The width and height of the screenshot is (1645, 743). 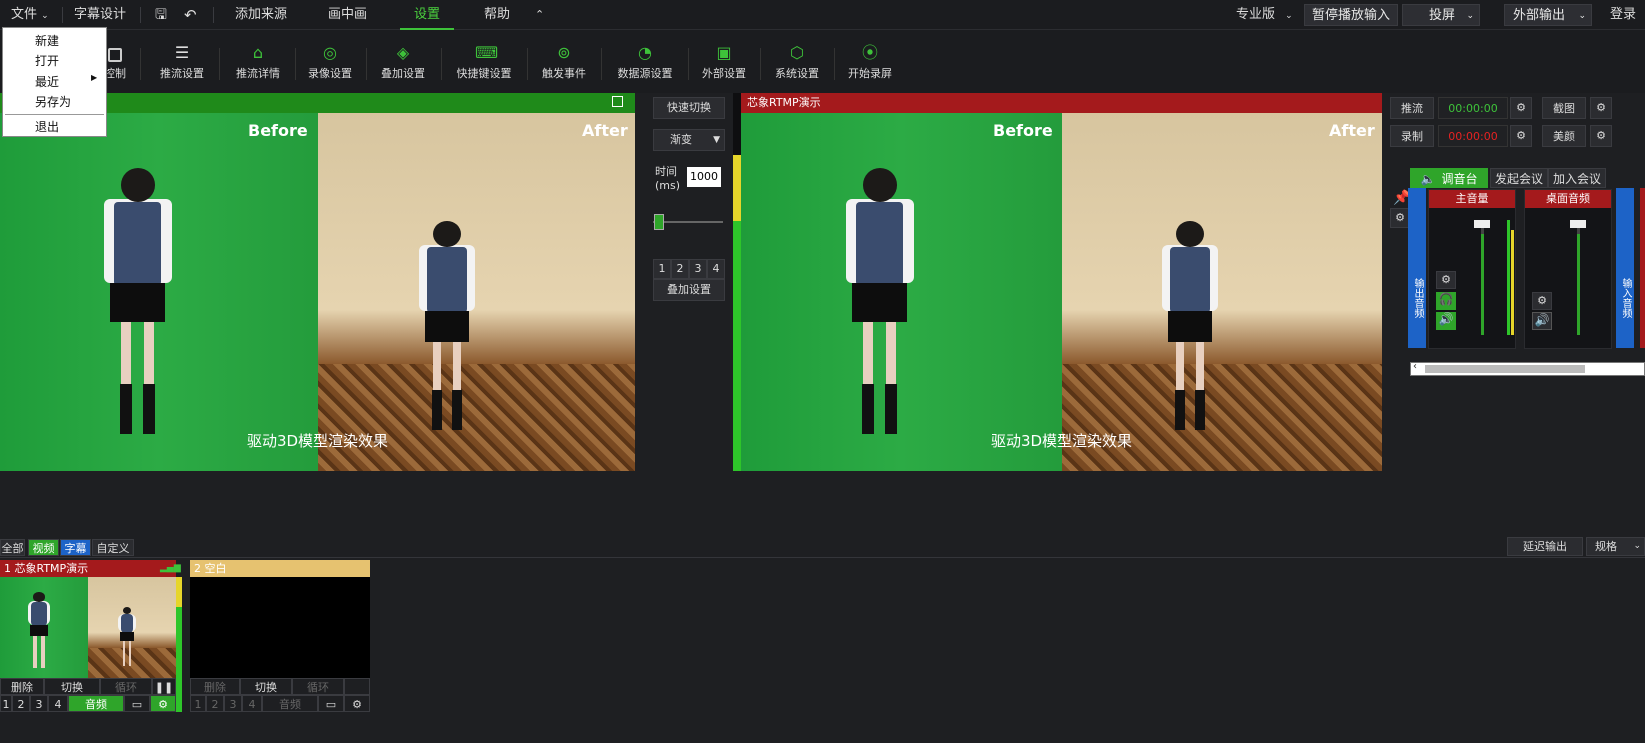 I want to click on chevron-up-icon: ⌃, so click(x=539, y=15).